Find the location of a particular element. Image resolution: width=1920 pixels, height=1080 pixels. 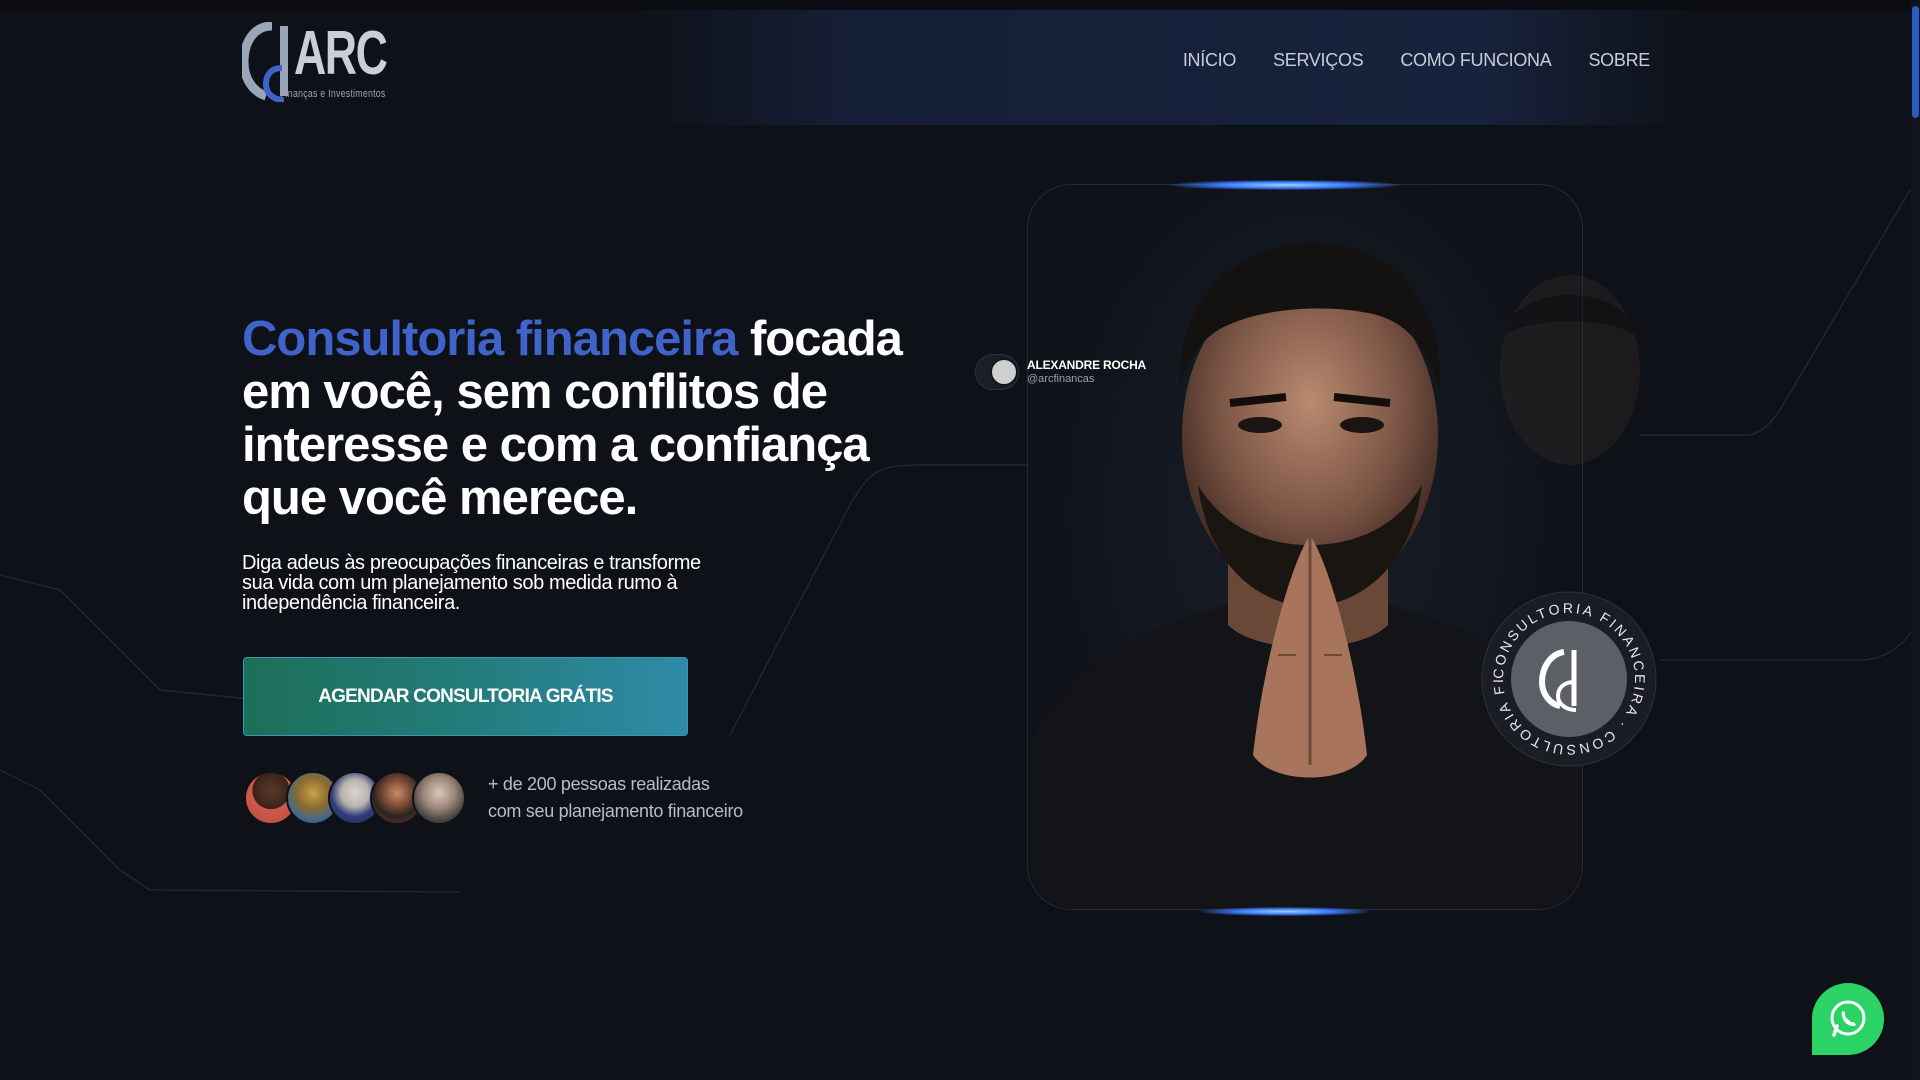

profile-tag: ALEXANDRE ROCHA @arcfinancas is located at coordinates (1075, 372).